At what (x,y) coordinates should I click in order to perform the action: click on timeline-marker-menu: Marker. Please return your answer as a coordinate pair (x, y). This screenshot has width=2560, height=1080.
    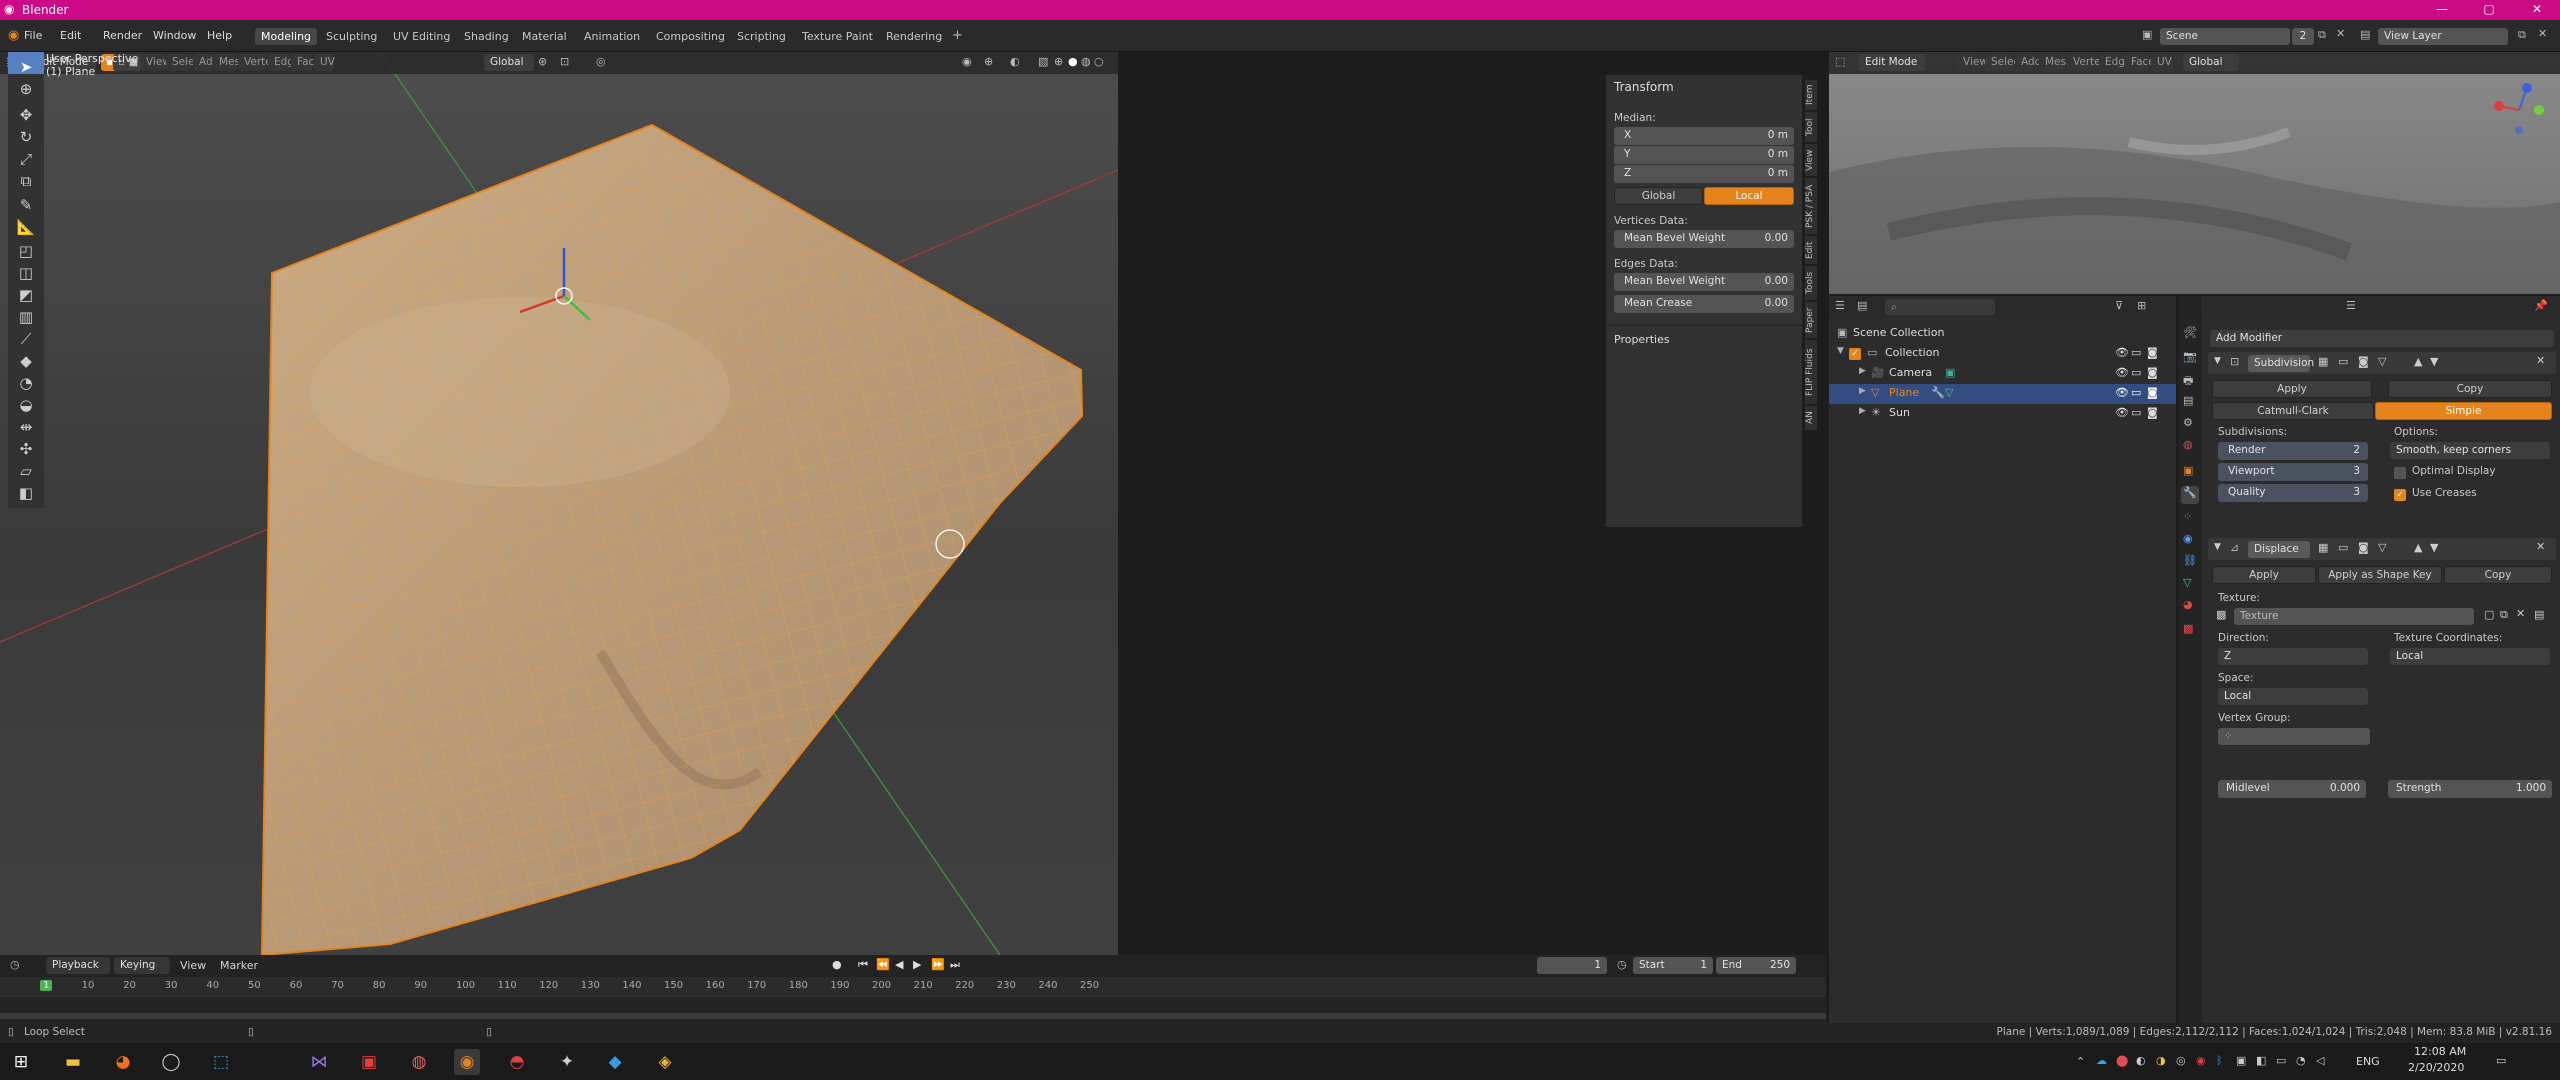
    Looking at the image, I should click on (239, 965).